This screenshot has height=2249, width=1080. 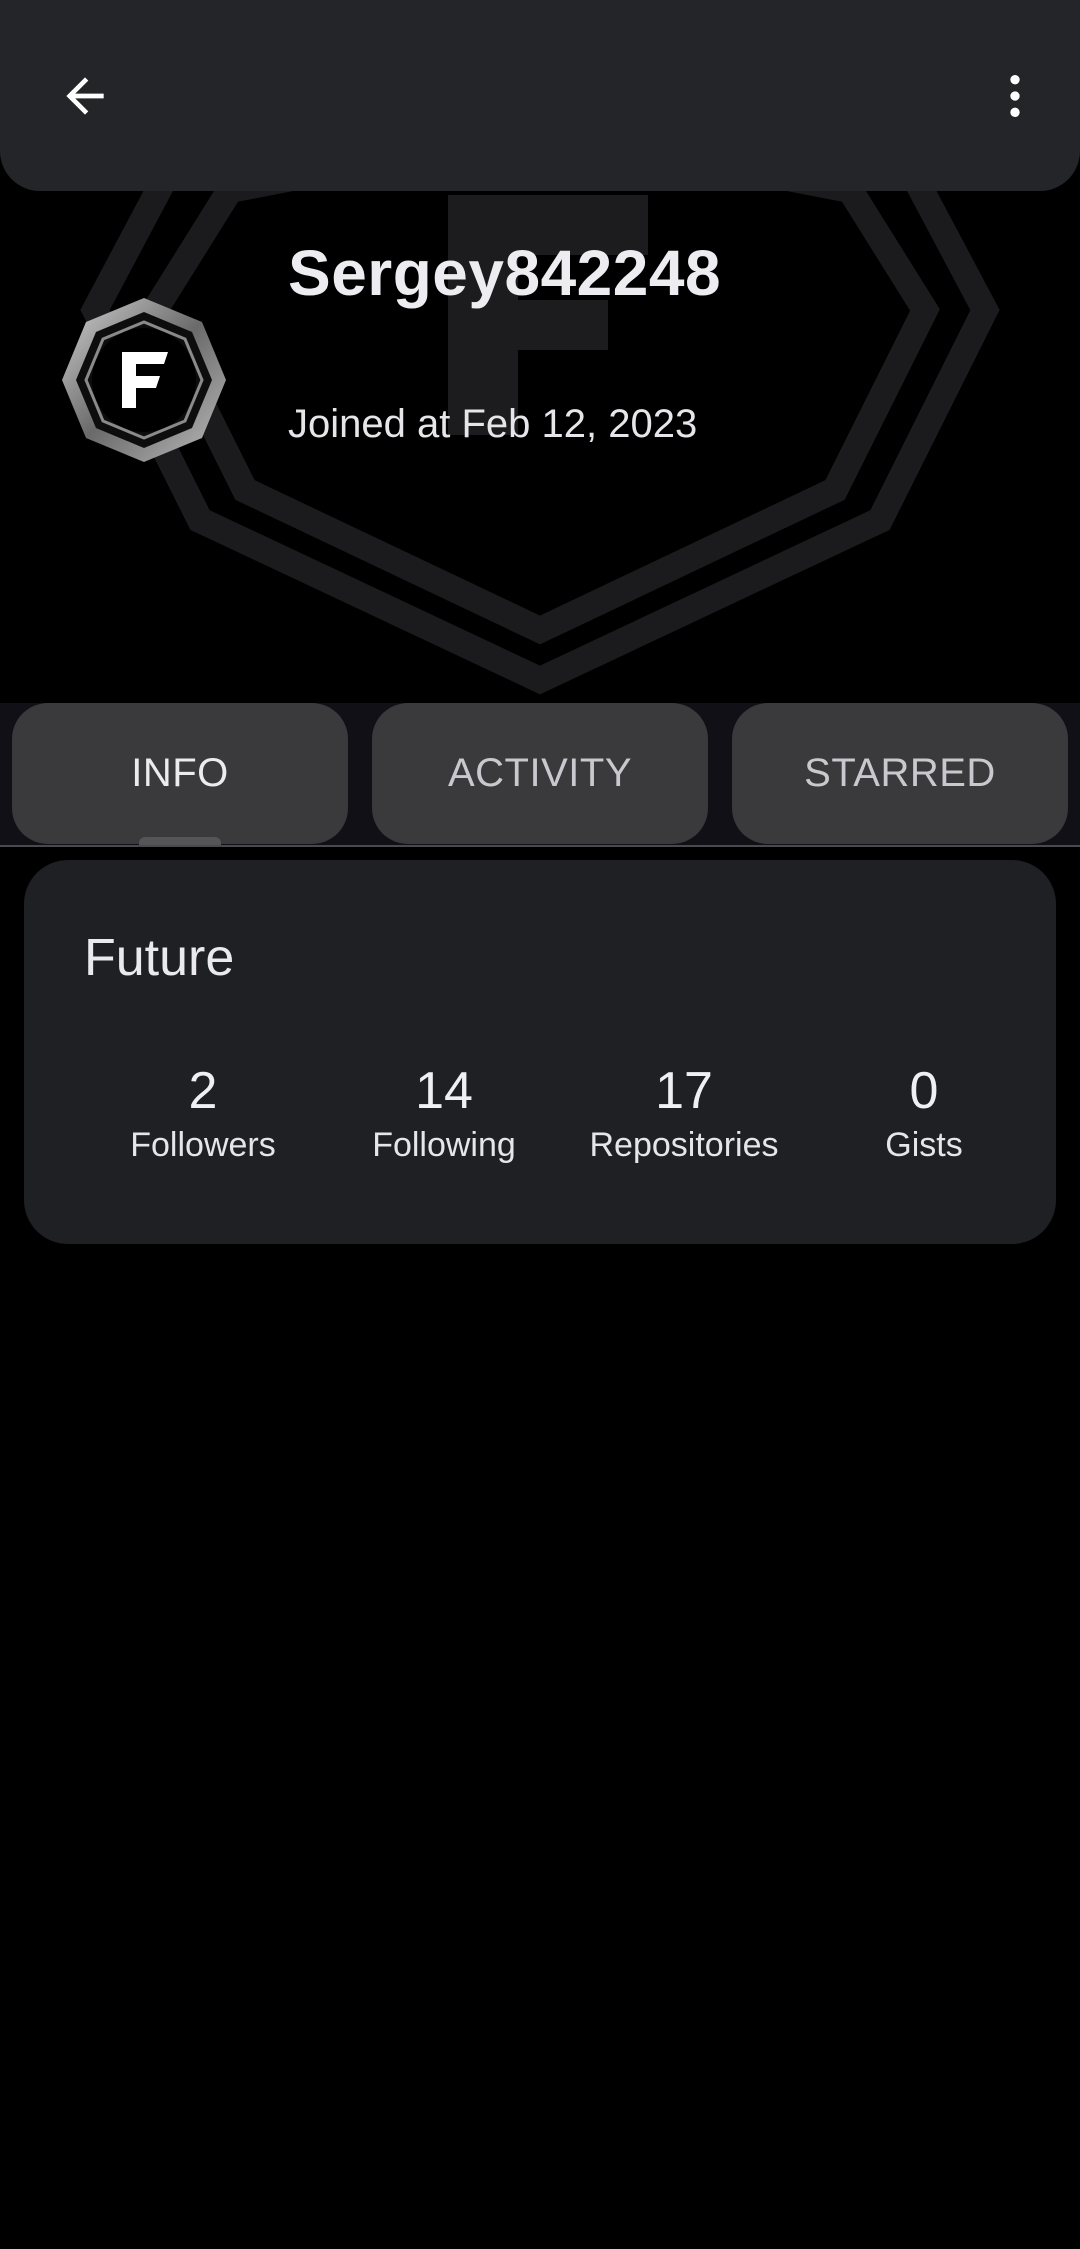 I want to click on tab-starred: STARRED, so click(x=900, y=773).